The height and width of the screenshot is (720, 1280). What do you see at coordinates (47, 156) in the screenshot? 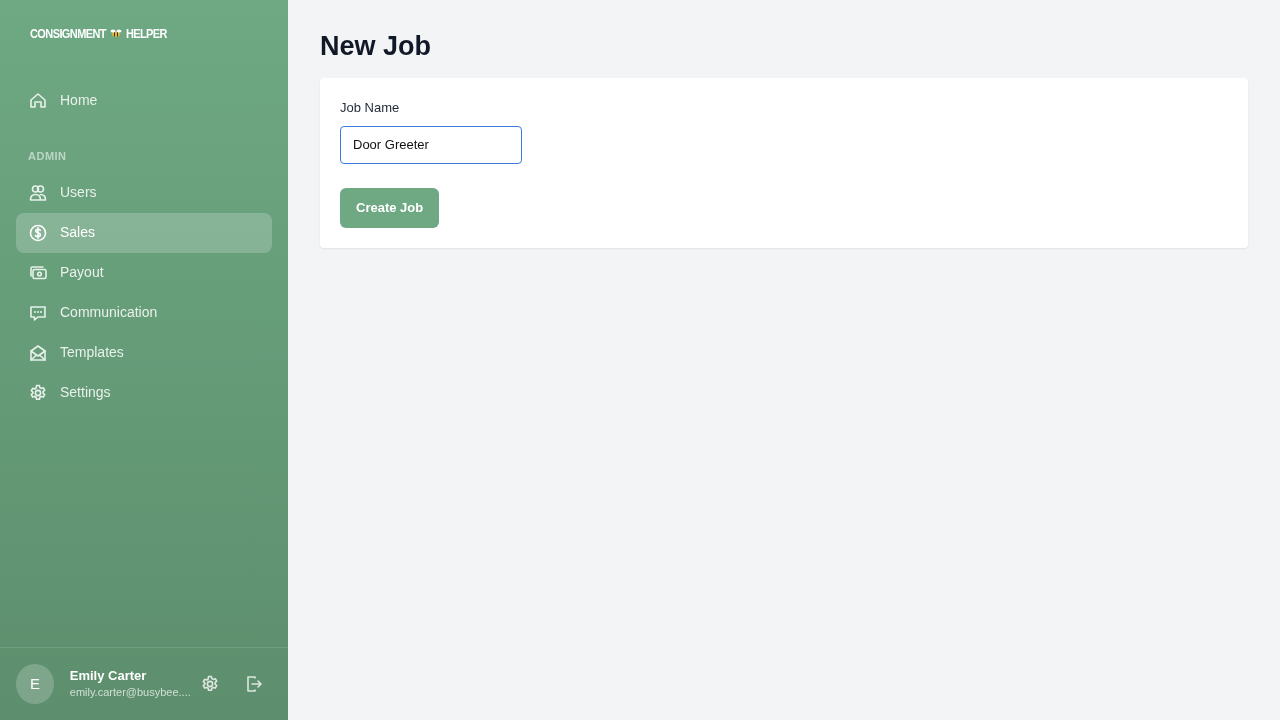
I see `section-heading: ADMIN` at bounding box center [47, 156].